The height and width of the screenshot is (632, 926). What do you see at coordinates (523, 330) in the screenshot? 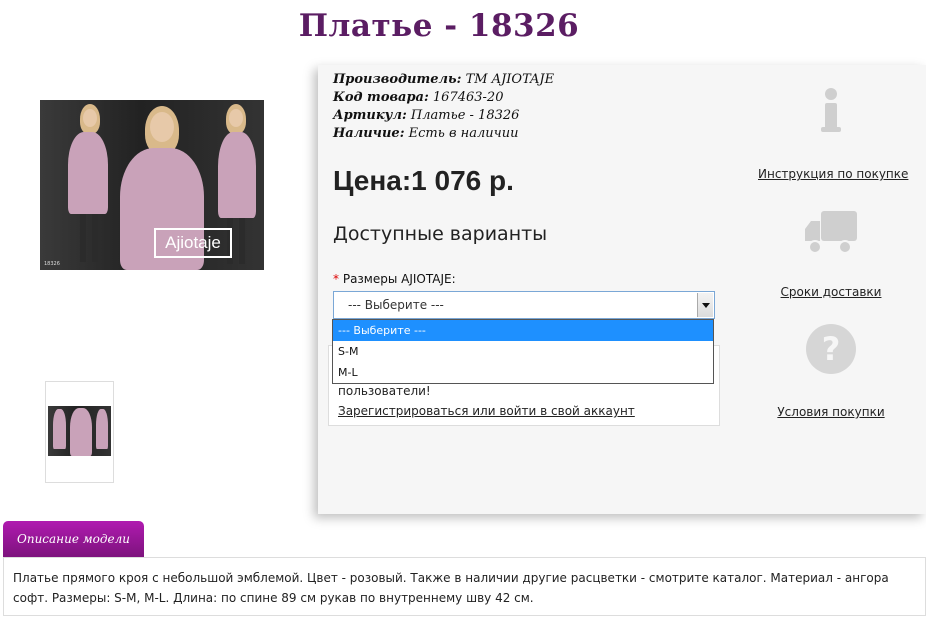
I see `size-option-placeholder: --- Выберите ---` at bounding box center [523, 330].